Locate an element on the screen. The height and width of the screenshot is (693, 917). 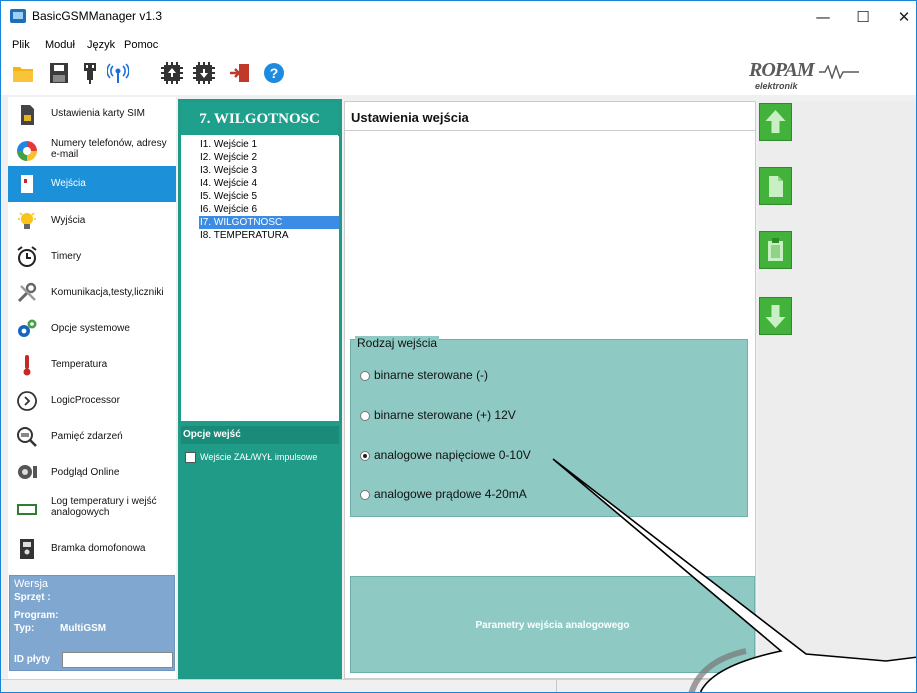
status-bar is located at coordinates (458, 685).